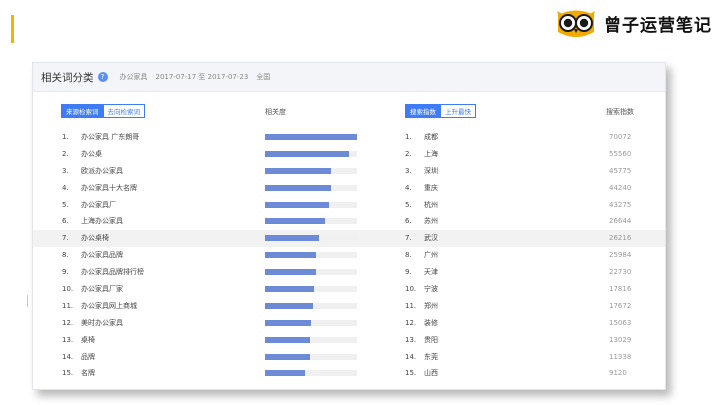 Image resolution: width=720 pixels, height=405 pixels. I want to click on table-row: 7. 办公桌椅 7. 武汉 26216, so click(349, 239).